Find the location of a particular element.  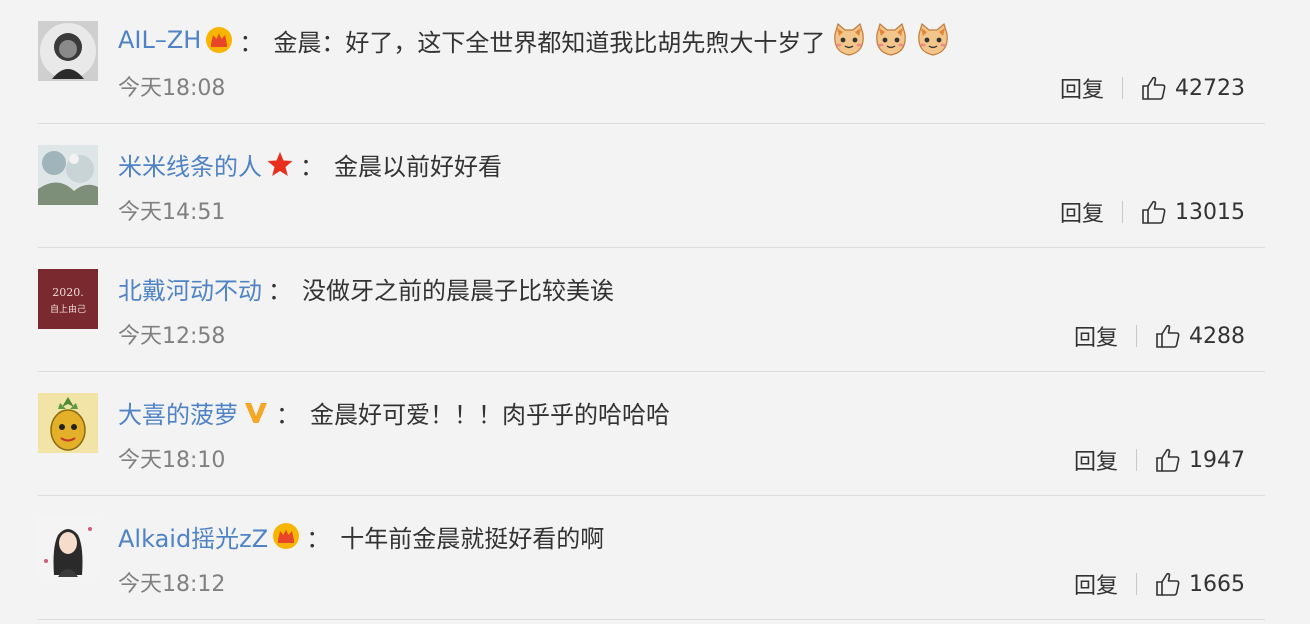

like-button: 13015 is located at coordinates (1193, 212).